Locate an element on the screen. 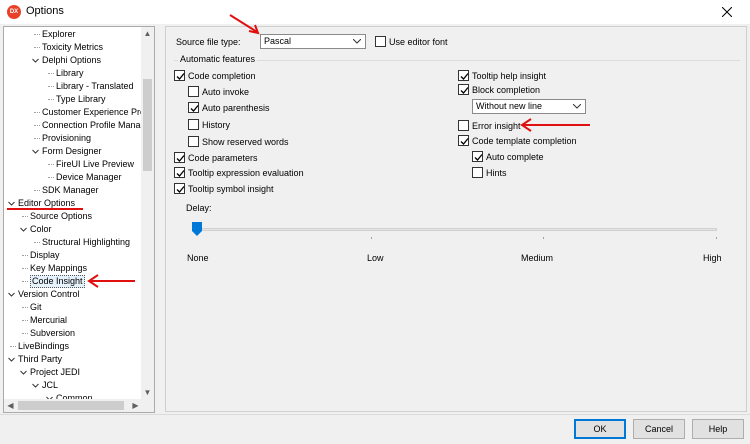 The width and height of the screenshot is (750, 444). checkbox-label: Tooltip symbol insight is located at coordinates (231, 189).